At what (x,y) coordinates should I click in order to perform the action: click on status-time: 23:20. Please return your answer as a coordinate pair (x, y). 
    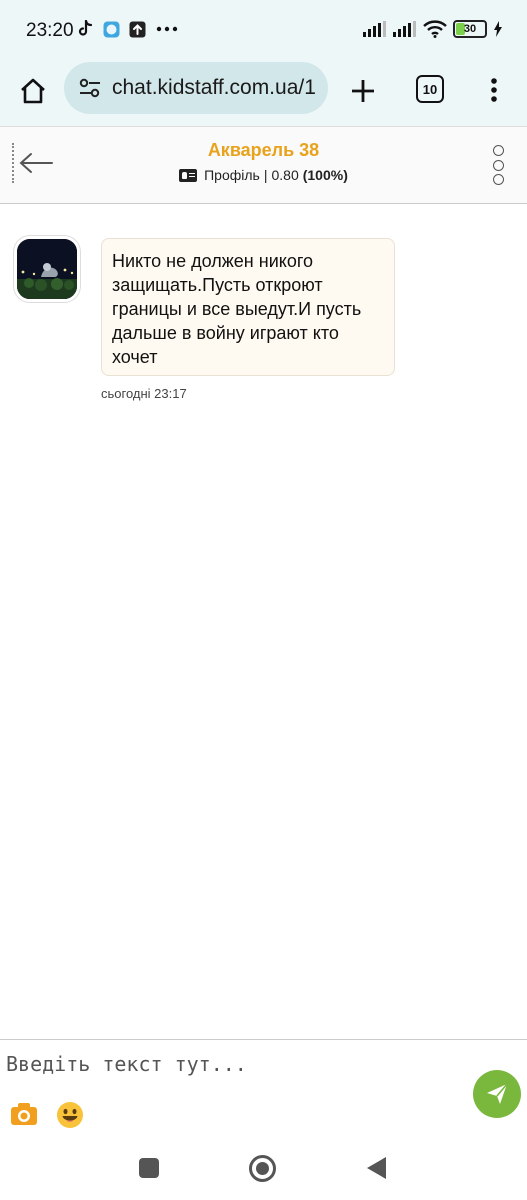
    Looking at the image, I should click on (50, 30).